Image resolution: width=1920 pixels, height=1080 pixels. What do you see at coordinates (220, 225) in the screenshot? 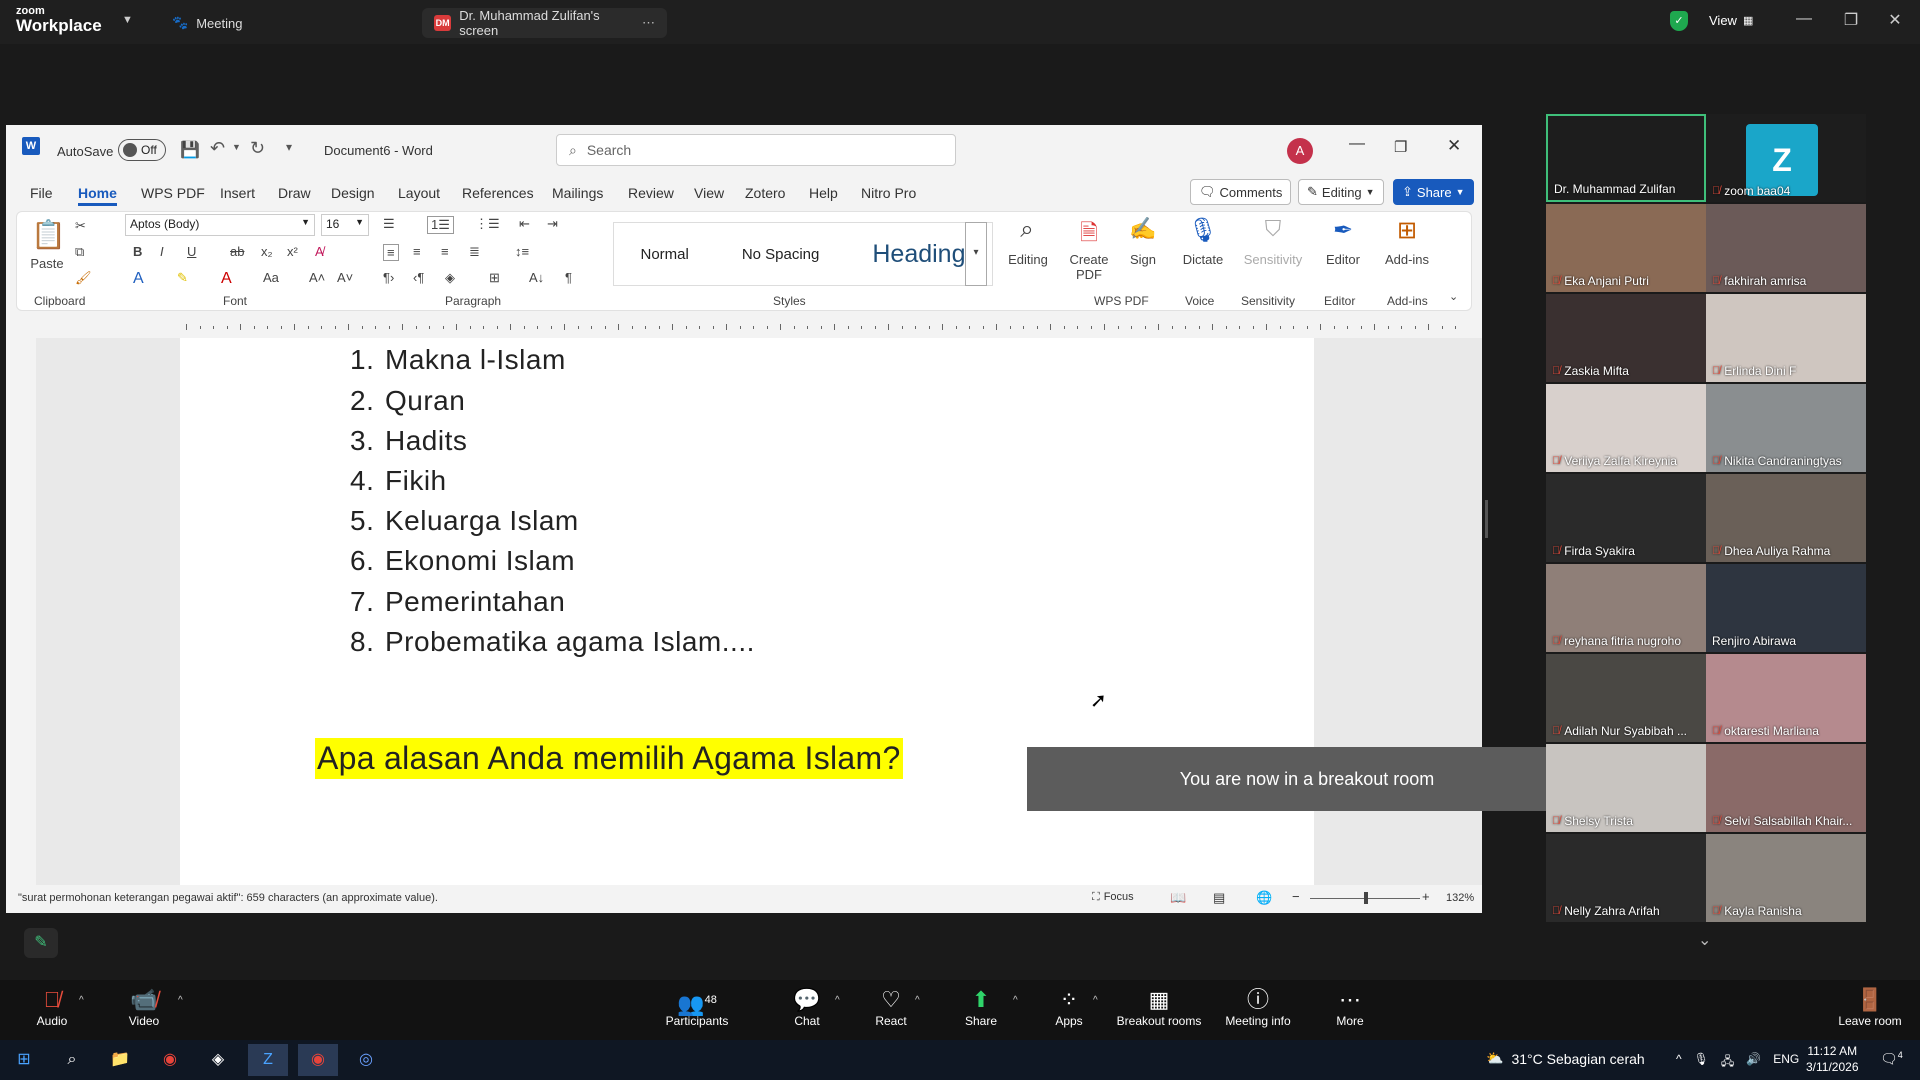
I see `font-name-select: Aptos (Body) ▼` at bounding box center [220, 225].